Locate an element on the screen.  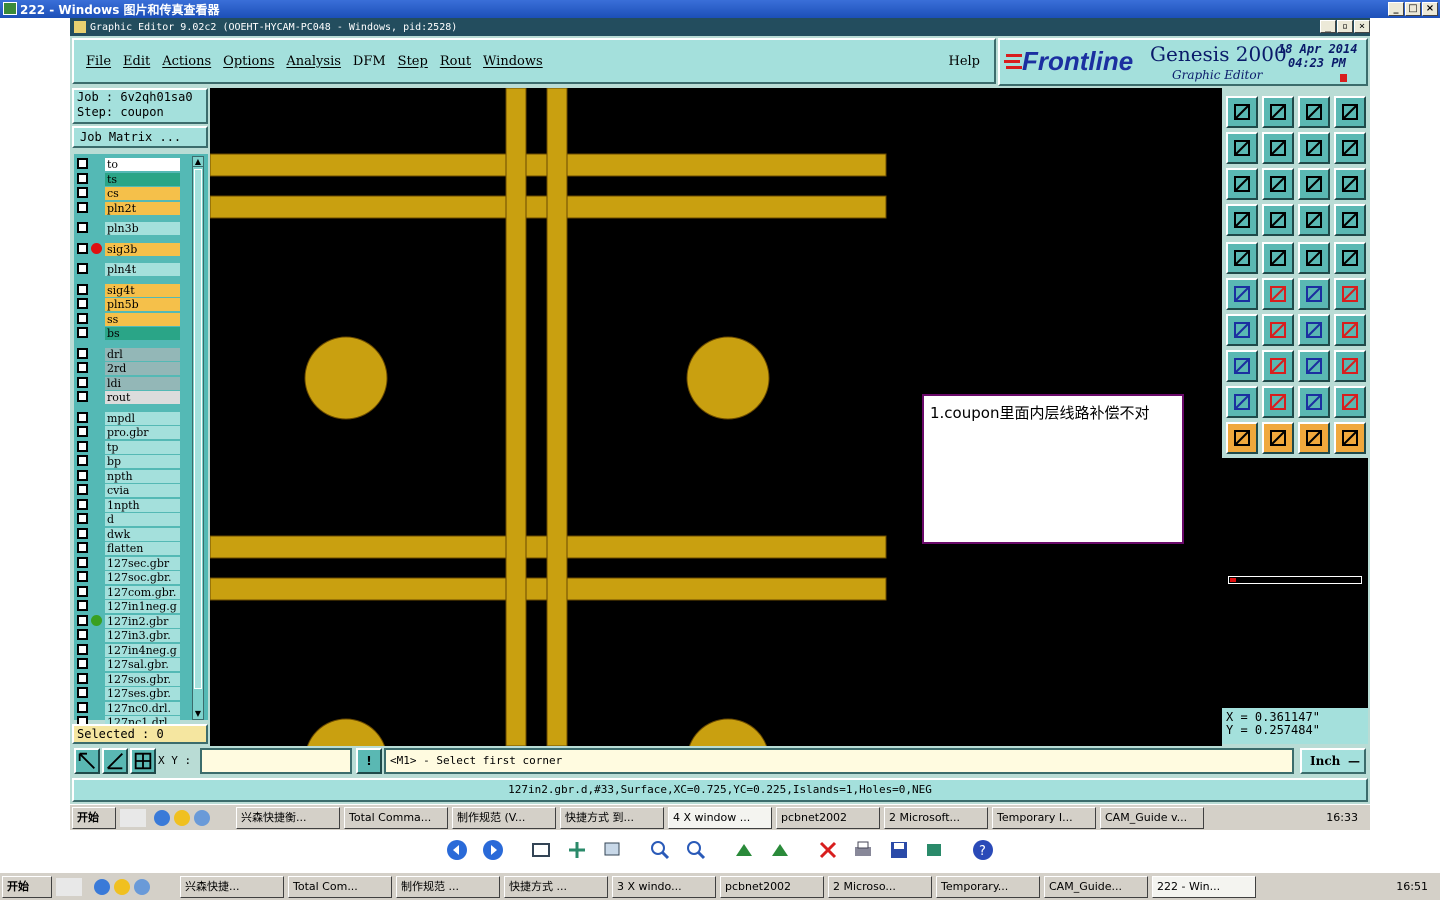
inner-start-button: 开始 is located at coordinates (94, 817).